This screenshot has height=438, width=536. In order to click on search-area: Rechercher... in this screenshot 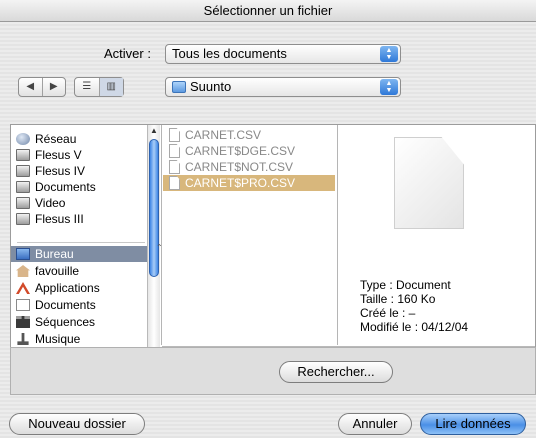, I will do `click(273, 371)`.